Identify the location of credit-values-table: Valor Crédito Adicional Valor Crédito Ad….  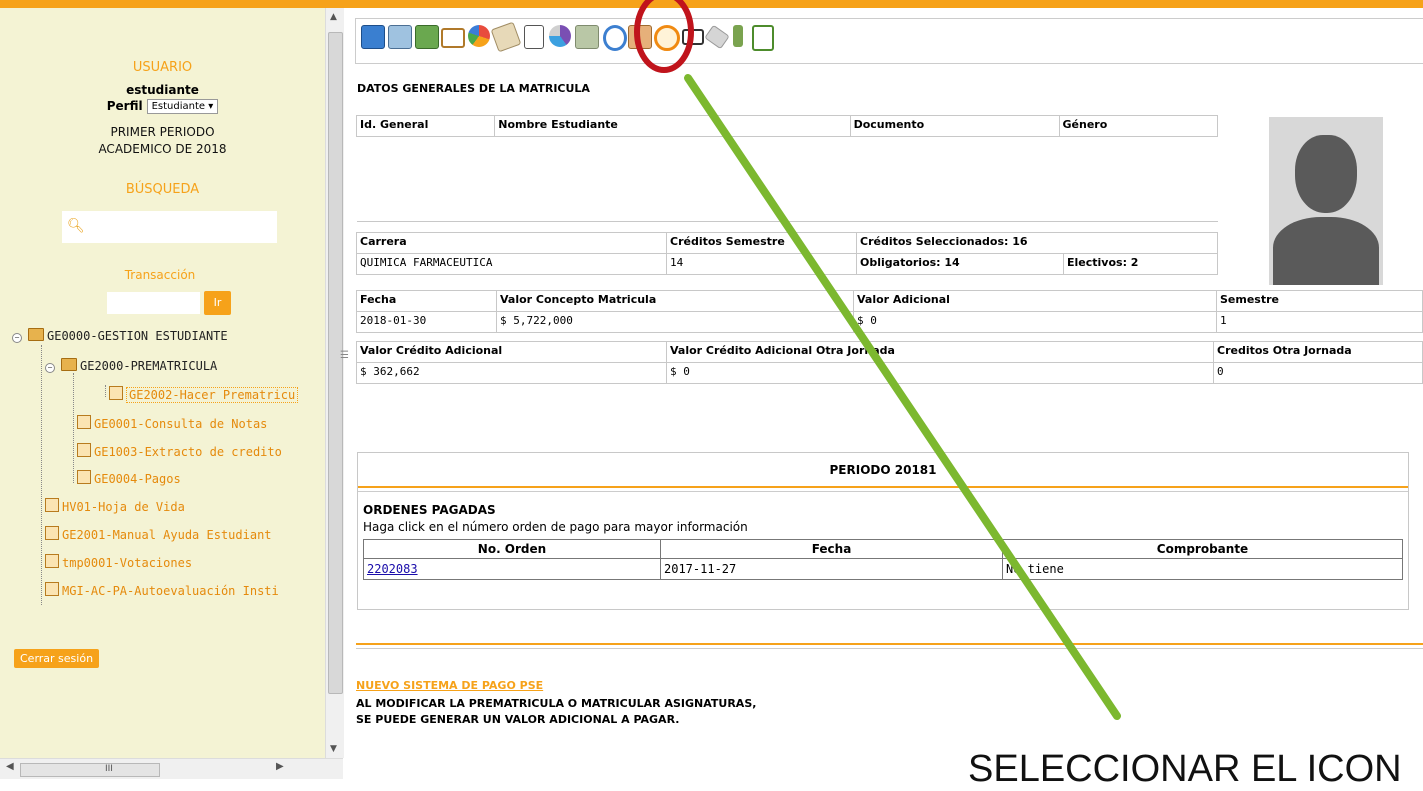
(889, 362).